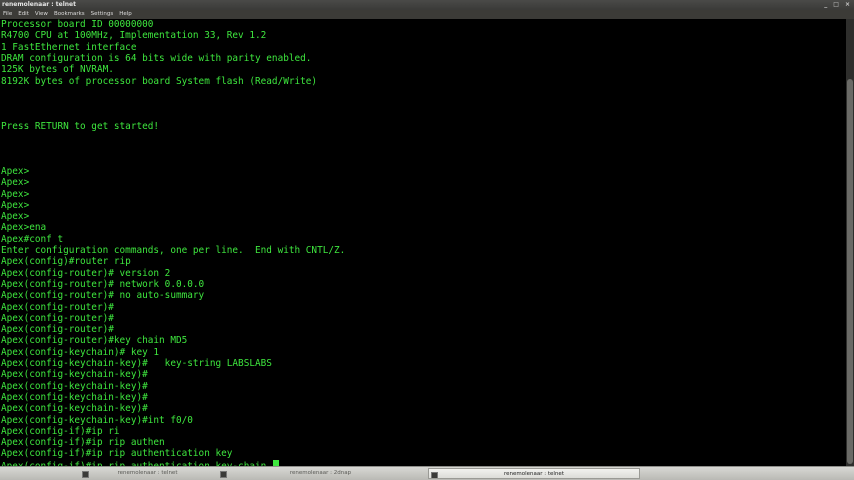 Image resolution: width=854 pixels, height=480 pixels. I want to click on window-controls: _ □ ×, so click(837, 5).